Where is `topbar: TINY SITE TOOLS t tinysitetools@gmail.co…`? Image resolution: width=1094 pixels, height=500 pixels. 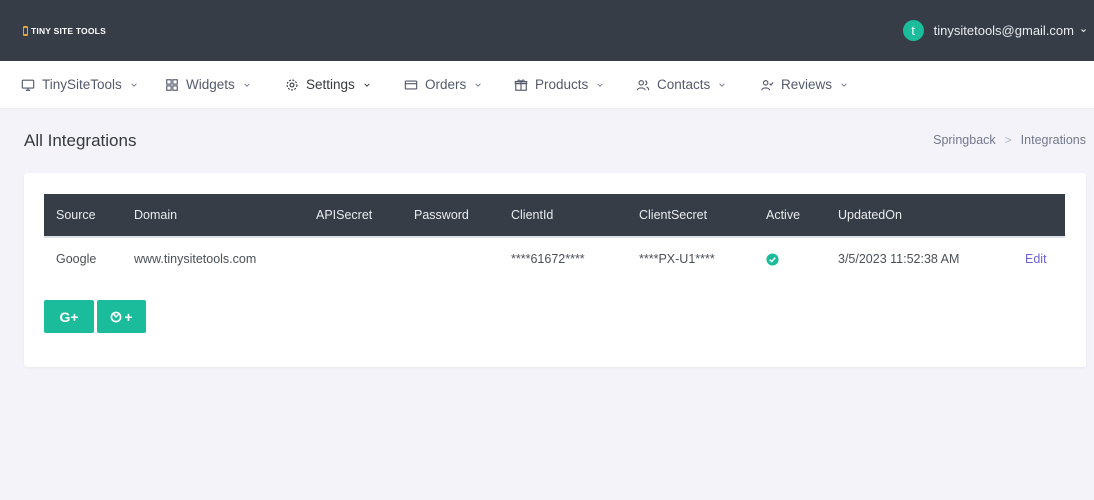
topbar: TINY SITE TOOLS t tinysitetools@gmail.co… is located at coordinates (547, 30).